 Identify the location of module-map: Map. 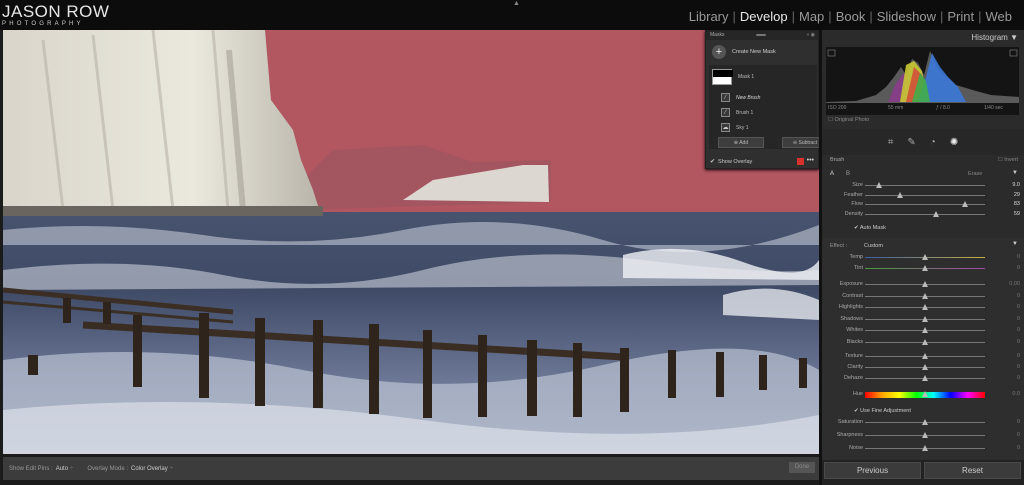
(811, 16).